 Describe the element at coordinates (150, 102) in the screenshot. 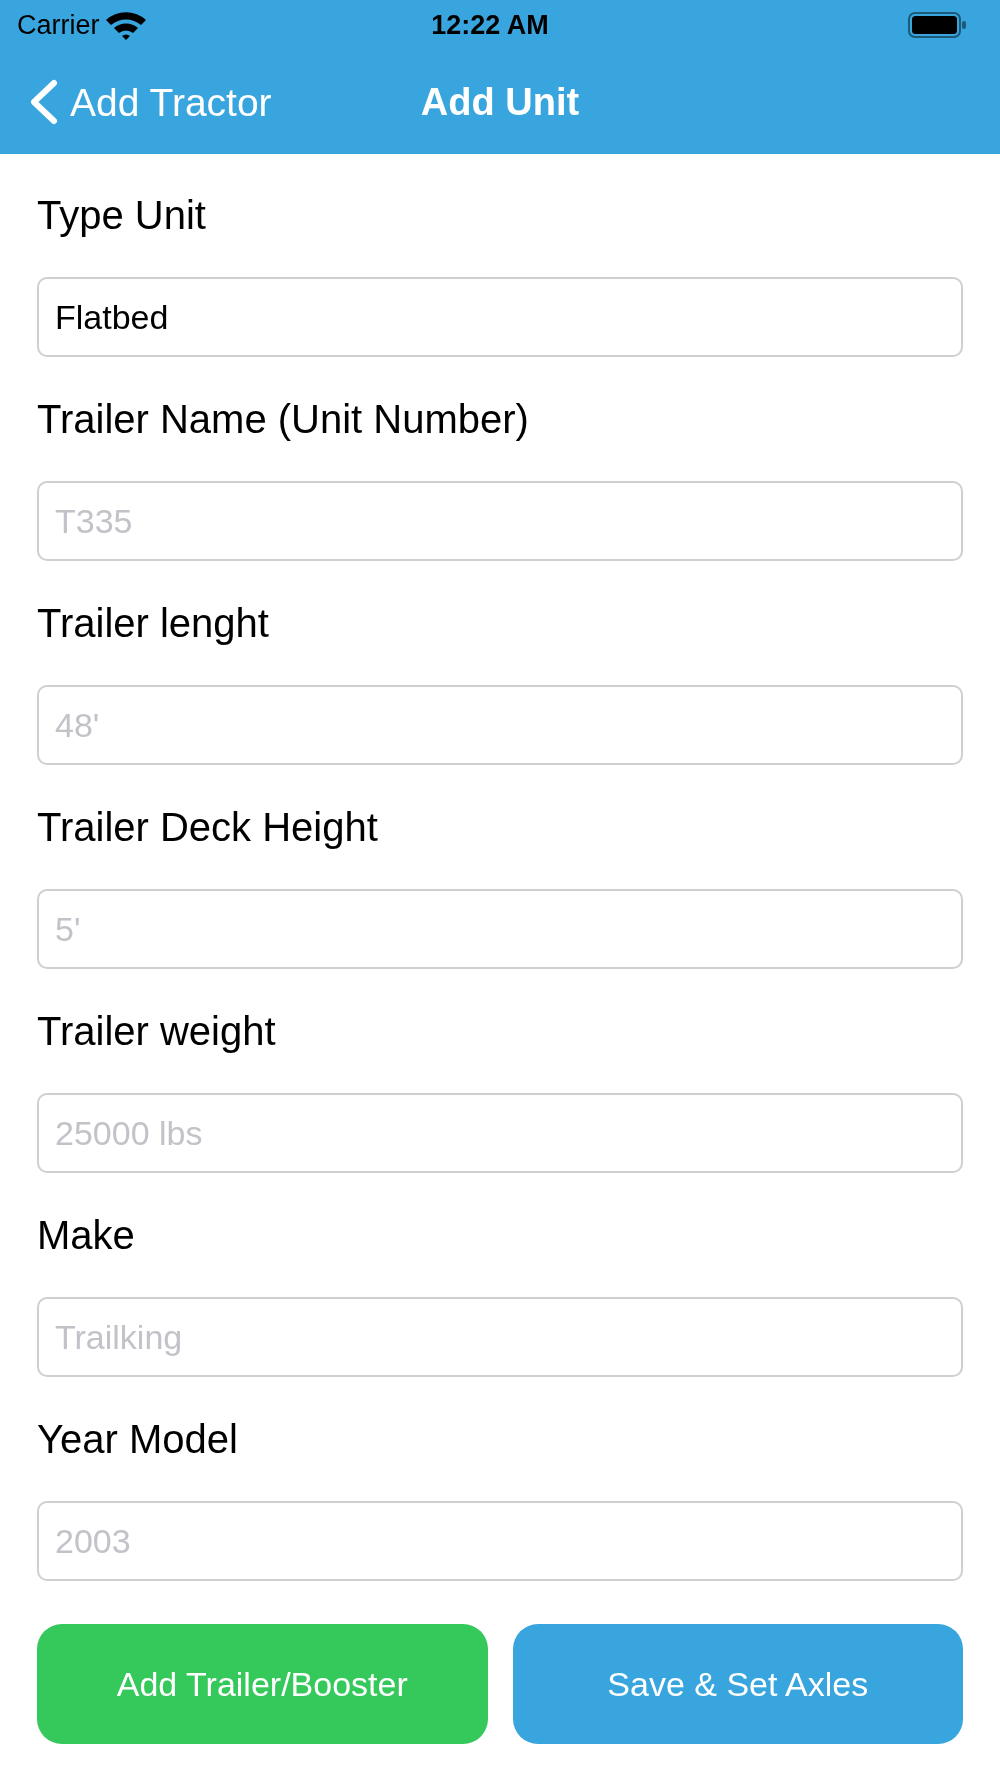

I see `back-button: Add Tractor` at that location.